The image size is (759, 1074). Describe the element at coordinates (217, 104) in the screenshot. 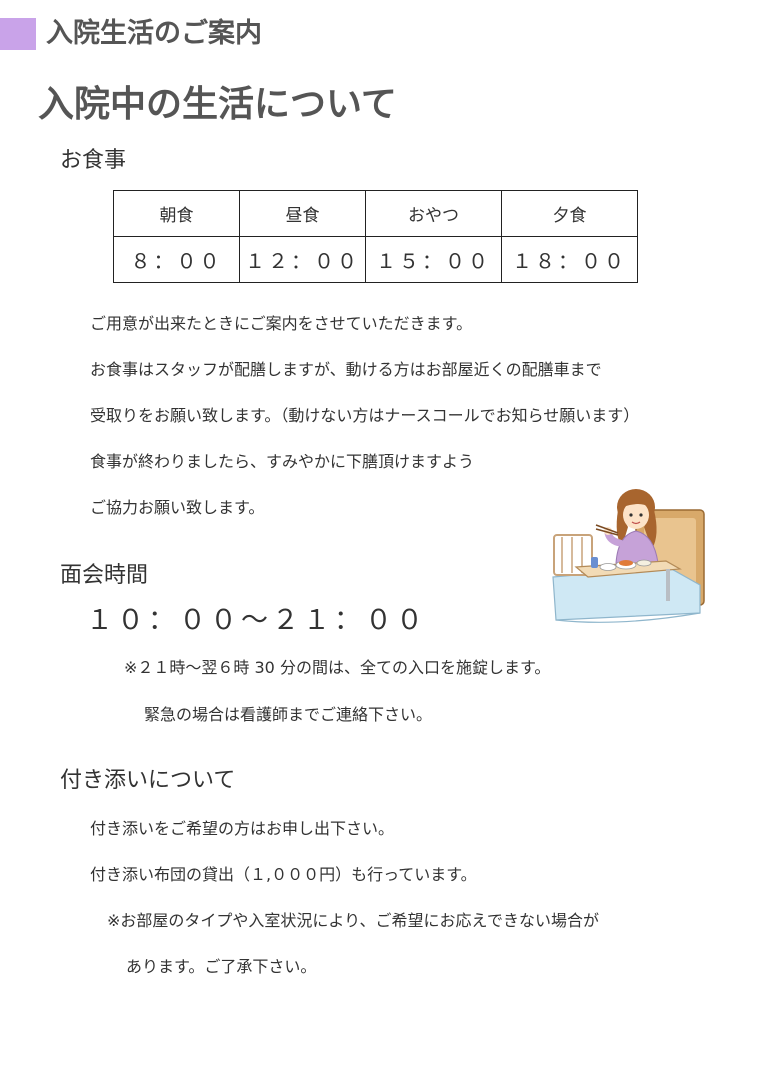

I see `page-title: 入院中の生活について` at that location.